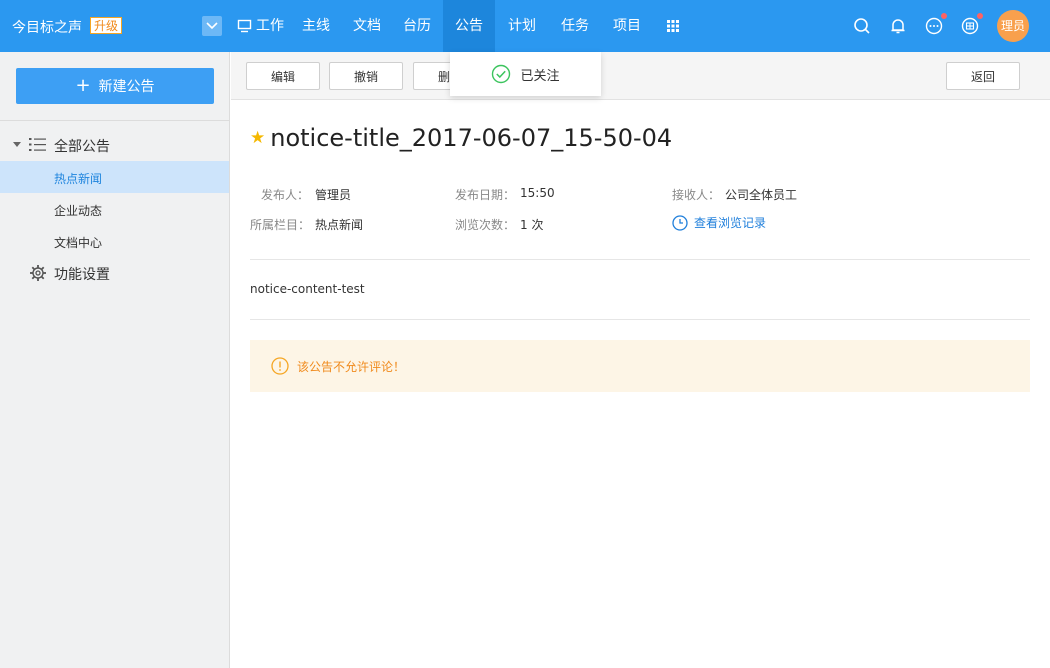  Describe the element at coordinates (935, 24) in the screenshot. I see `chat-icon` at that location.